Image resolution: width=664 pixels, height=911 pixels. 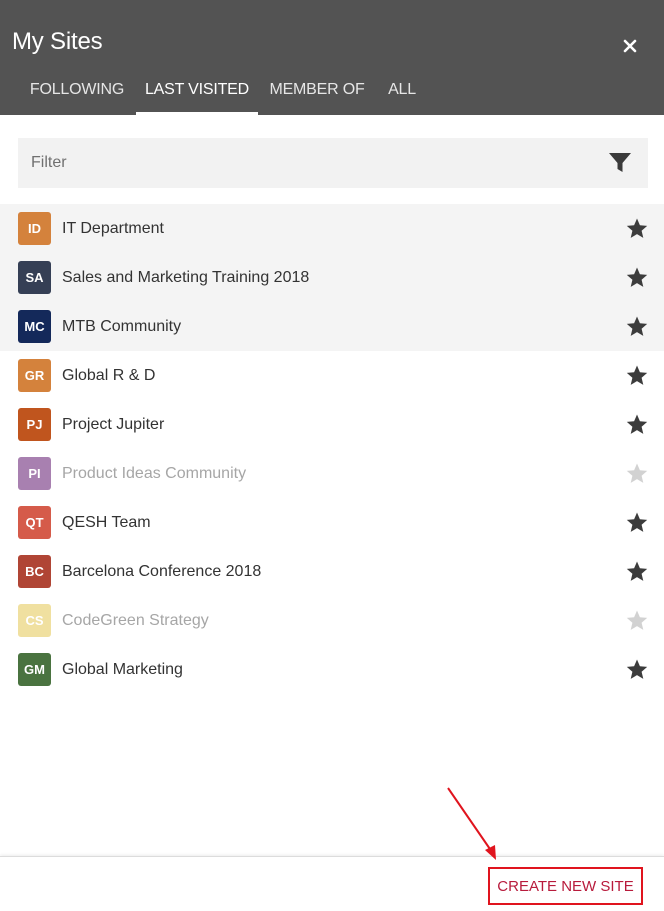 What do you see at coordinates (34, 375) in the screenshot?
I see `site-avatar: GR` at bounding box center [34, 375].